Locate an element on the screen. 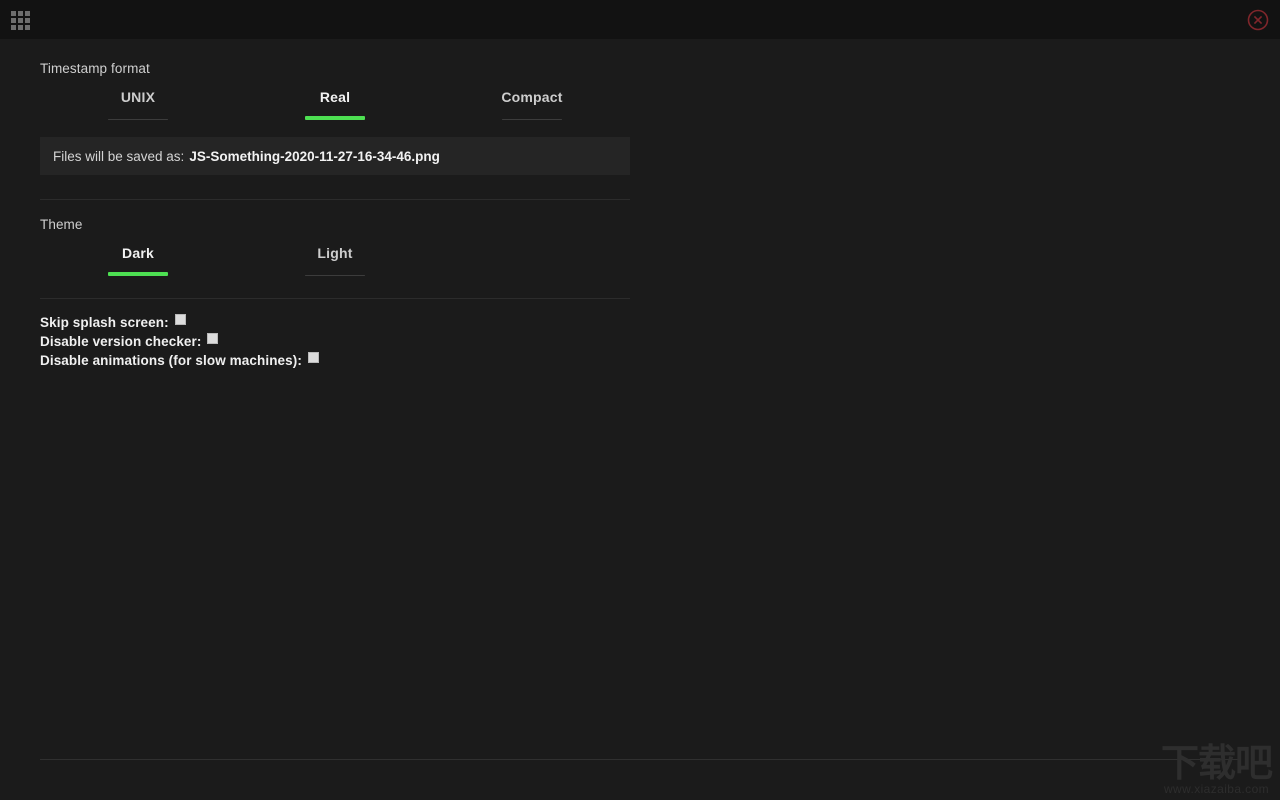 The height and width of the screenshot is (800, 1280). tab-light-underline is located at coordinates (335, 275).